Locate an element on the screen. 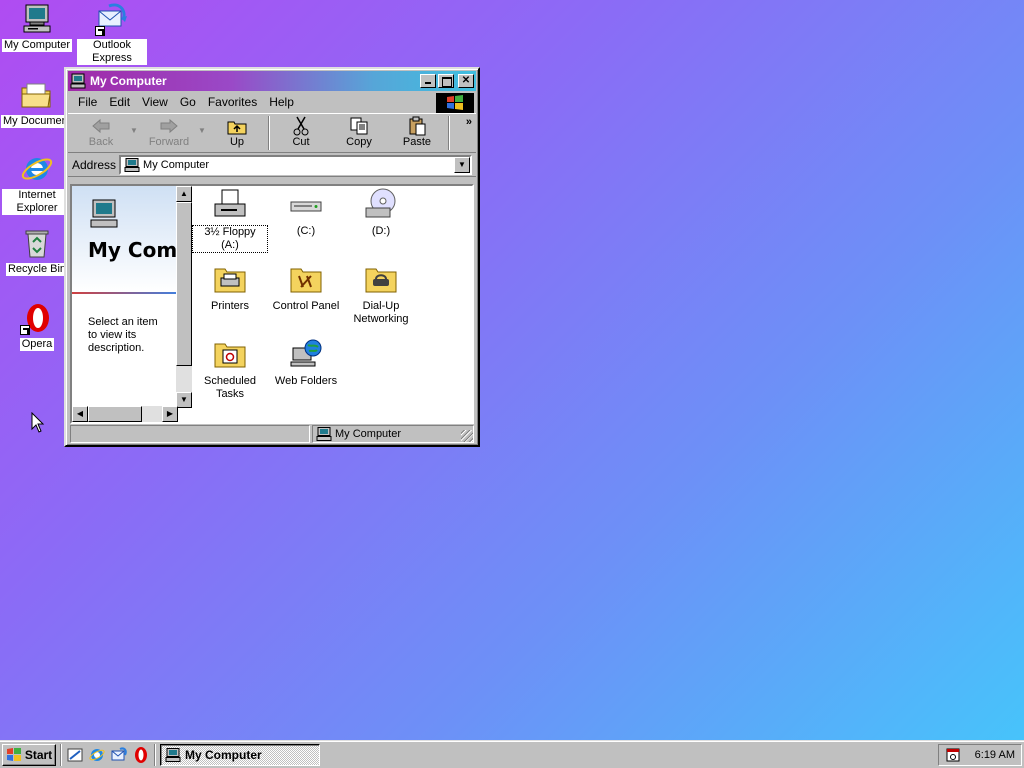 This screenshot has width=1024, height=768. internet-explorer-icon is located at coordinates (97, 755).